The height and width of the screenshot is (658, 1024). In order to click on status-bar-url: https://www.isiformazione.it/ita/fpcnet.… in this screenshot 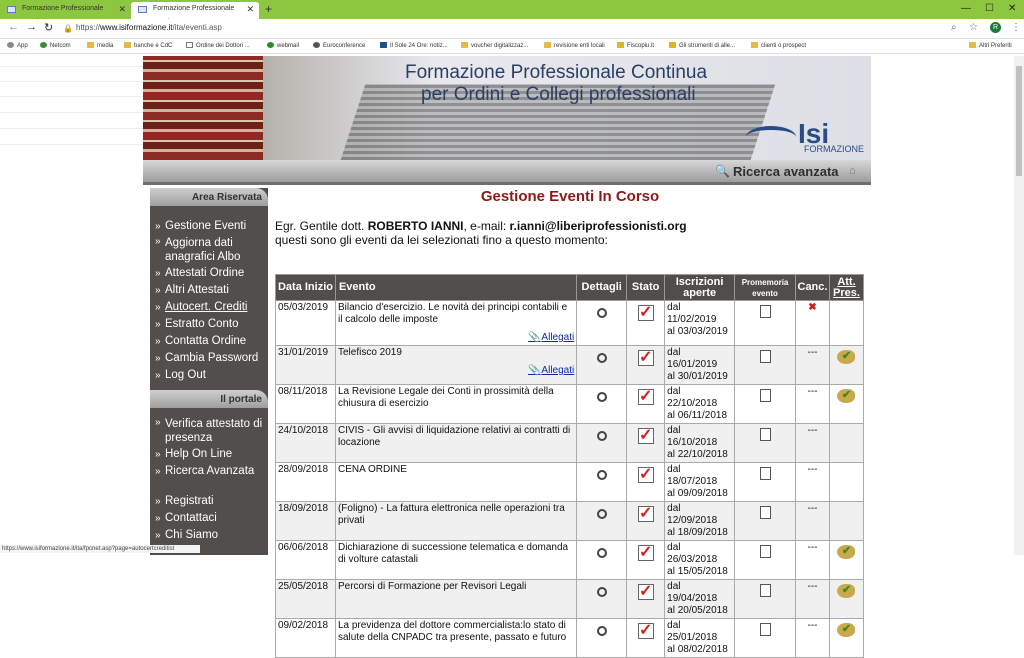, I will do `click(100, 549)`.